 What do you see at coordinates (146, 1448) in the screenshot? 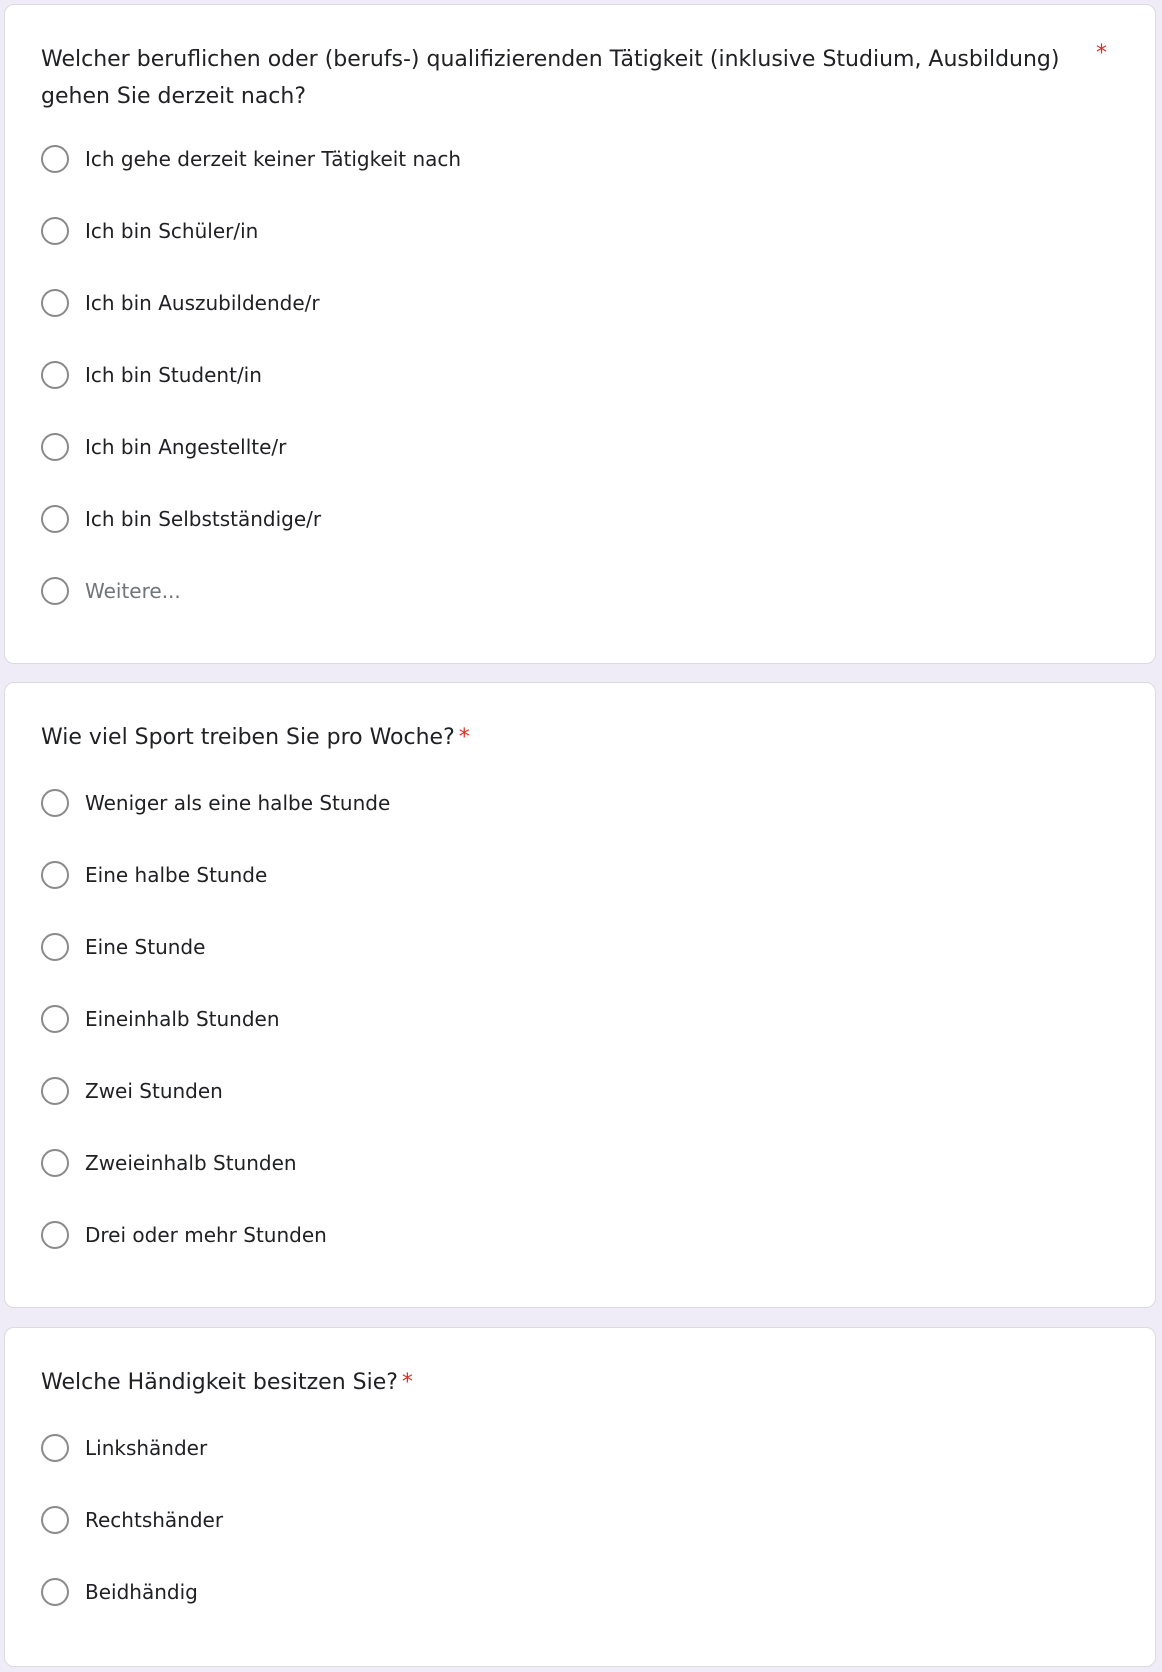
I see `option-label: Linkshänder` at bounding box center [146, 1448].